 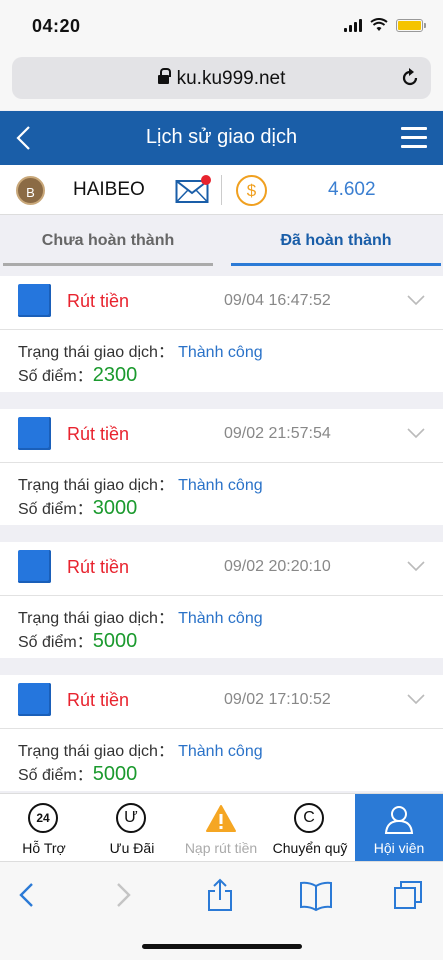 I want to click on nav-label: Nạp rút tiền, so click(x=221, y=848).